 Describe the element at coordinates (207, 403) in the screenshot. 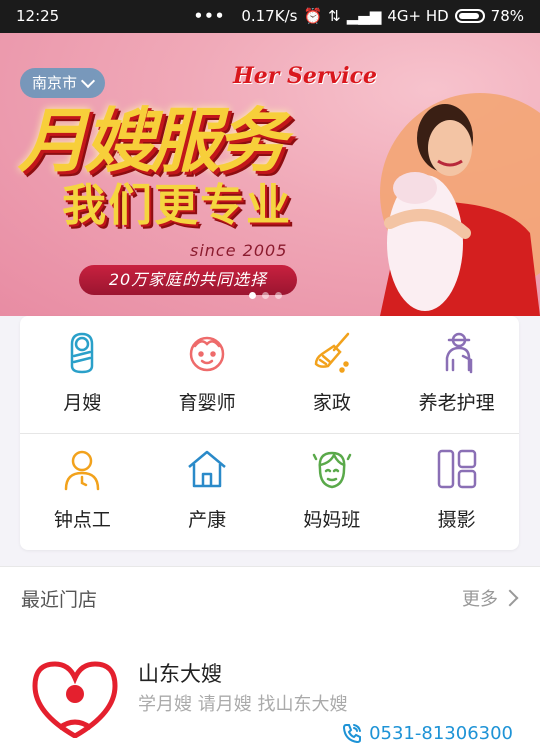

I see `service-label: 育婴师` at that location.